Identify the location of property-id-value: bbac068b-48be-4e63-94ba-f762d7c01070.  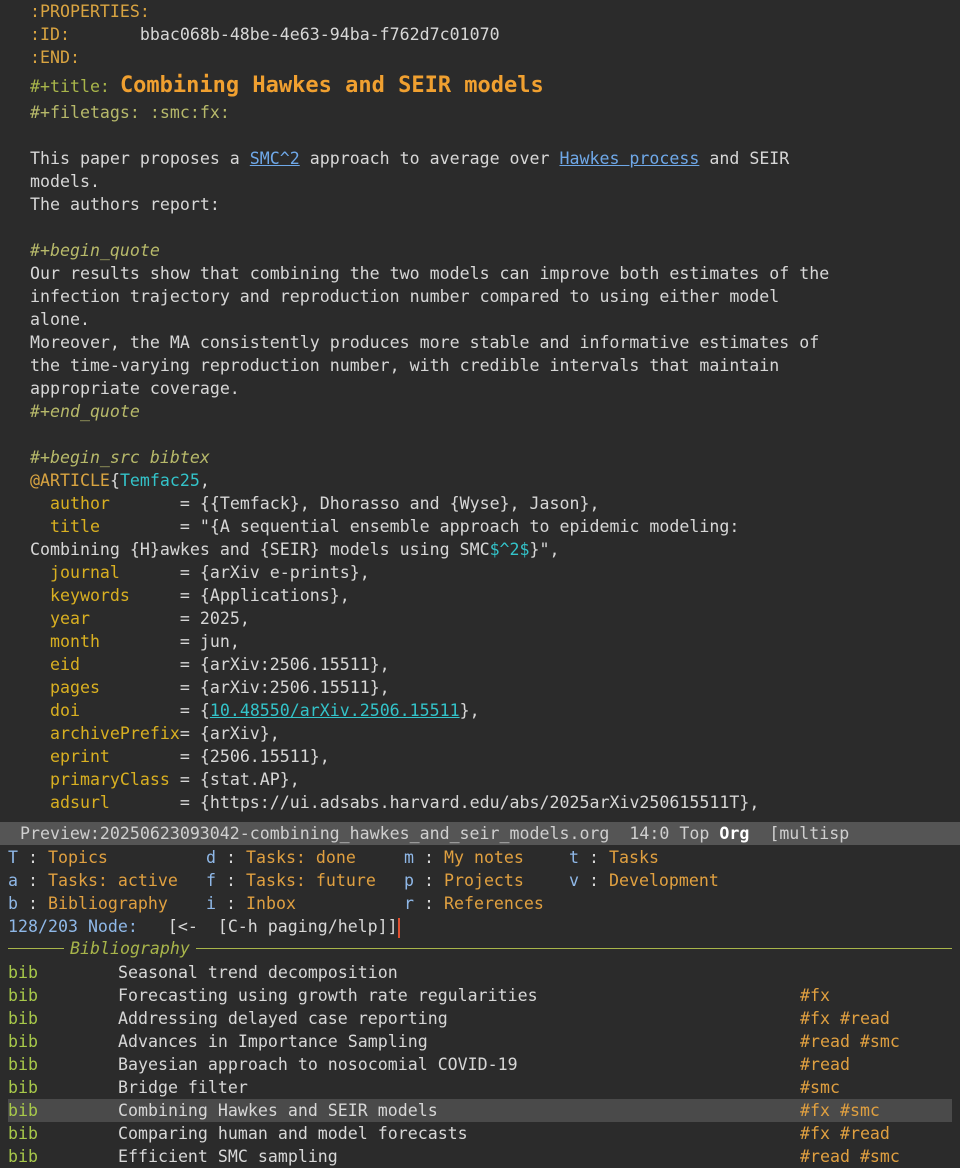
(319, 34).